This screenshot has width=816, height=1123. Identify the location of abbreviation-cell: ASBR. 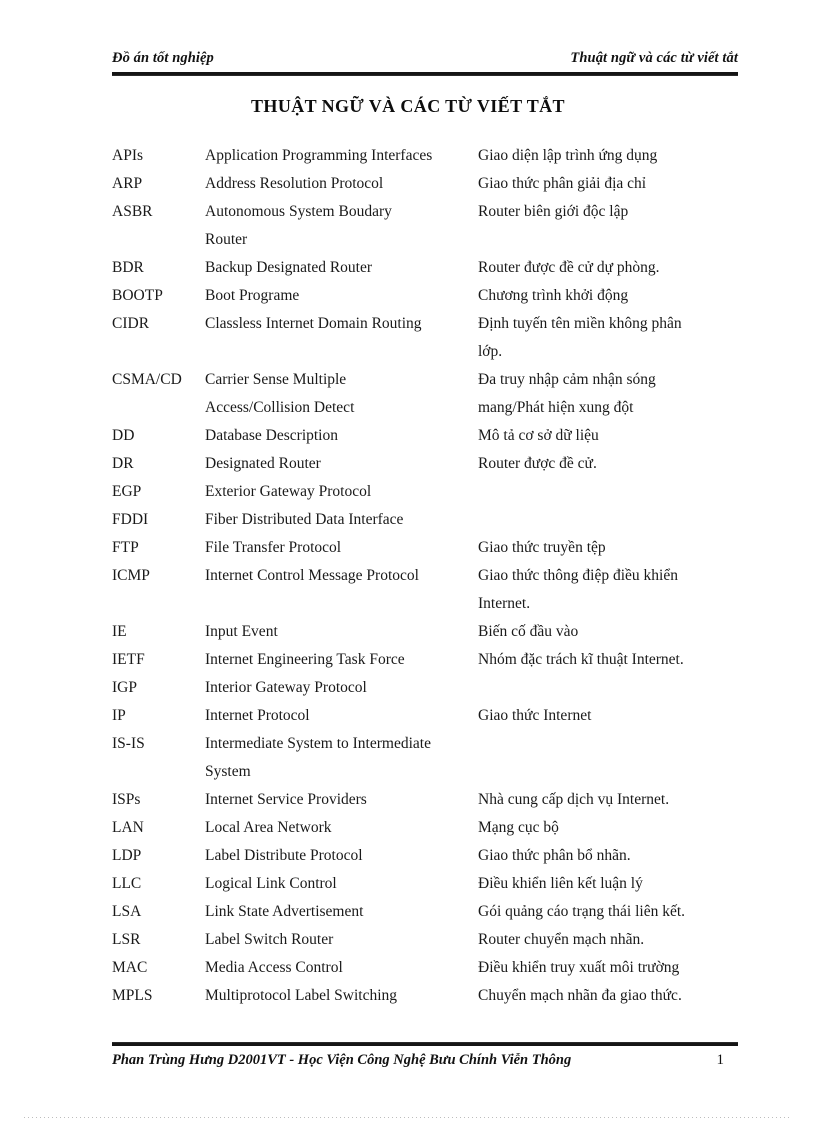
(132, 211).